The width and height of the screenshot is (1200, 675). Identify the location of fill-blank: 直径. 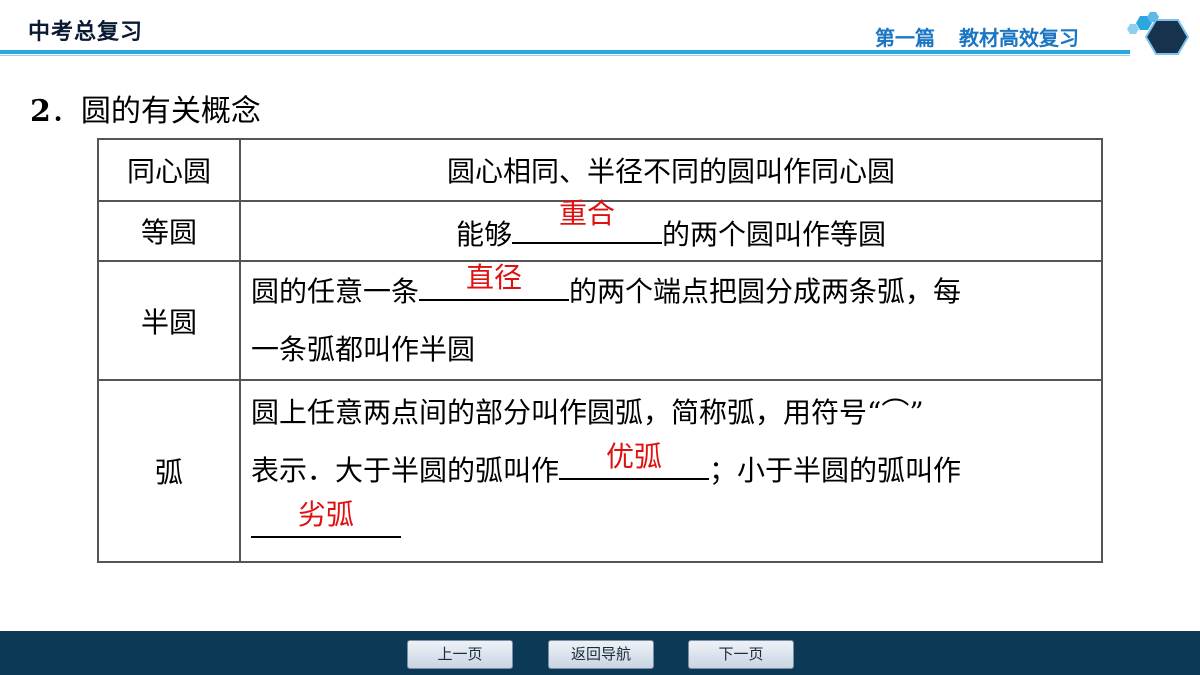
(494, 281).